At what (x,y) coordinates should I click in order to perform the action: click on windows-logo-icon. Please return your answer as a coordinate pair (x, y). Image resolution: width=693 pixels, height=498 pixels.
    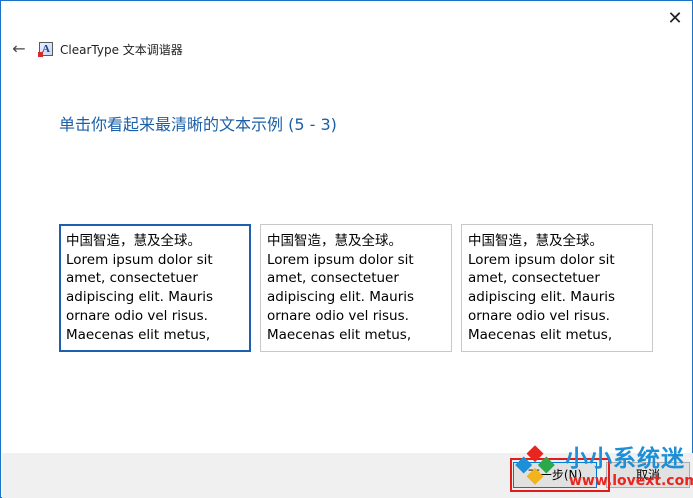
    Looking at the image, I should click on (535, 465).